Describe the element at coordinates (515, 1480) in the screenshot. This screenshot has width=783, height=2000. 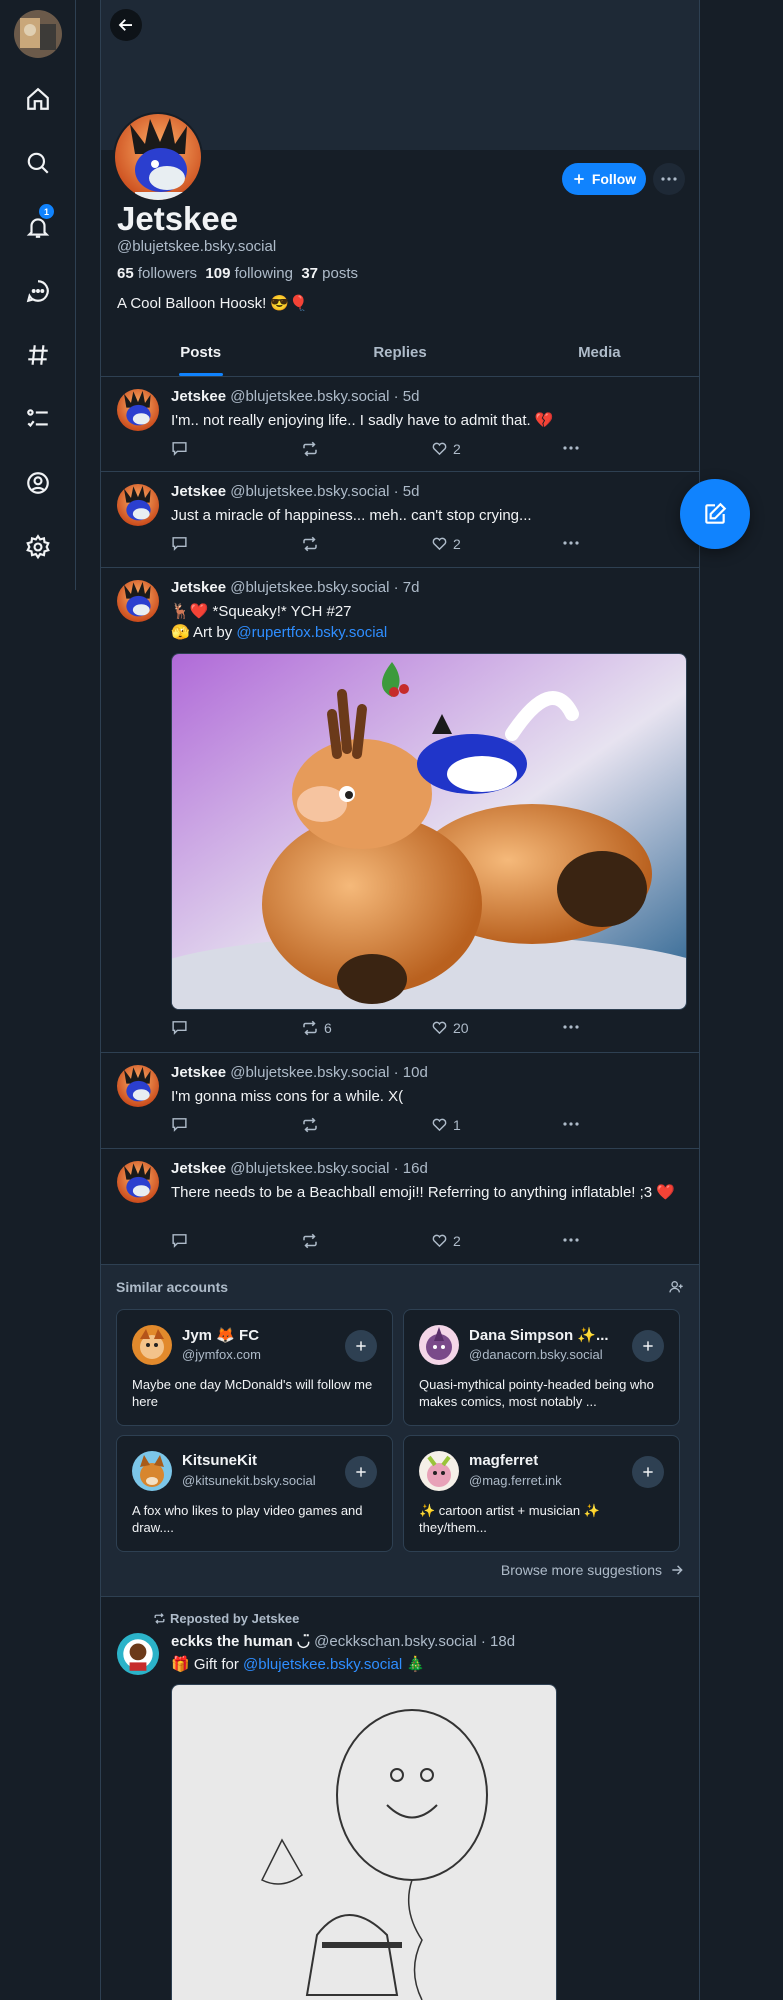
I see `suggested-account-handle: @mag.ferret.ink` at that location.